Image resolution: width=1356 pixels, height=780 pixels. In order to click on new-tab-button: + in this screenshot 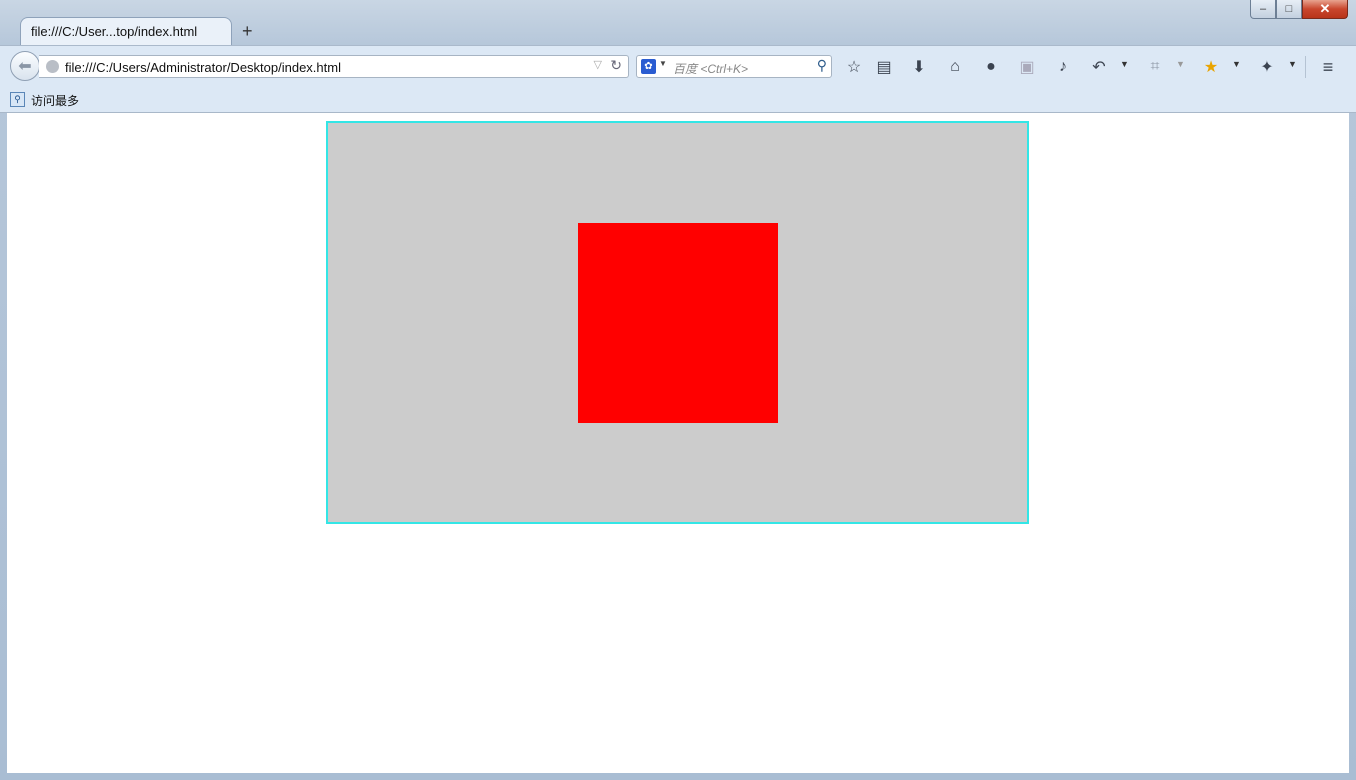, I will do `click(247, 31)`.